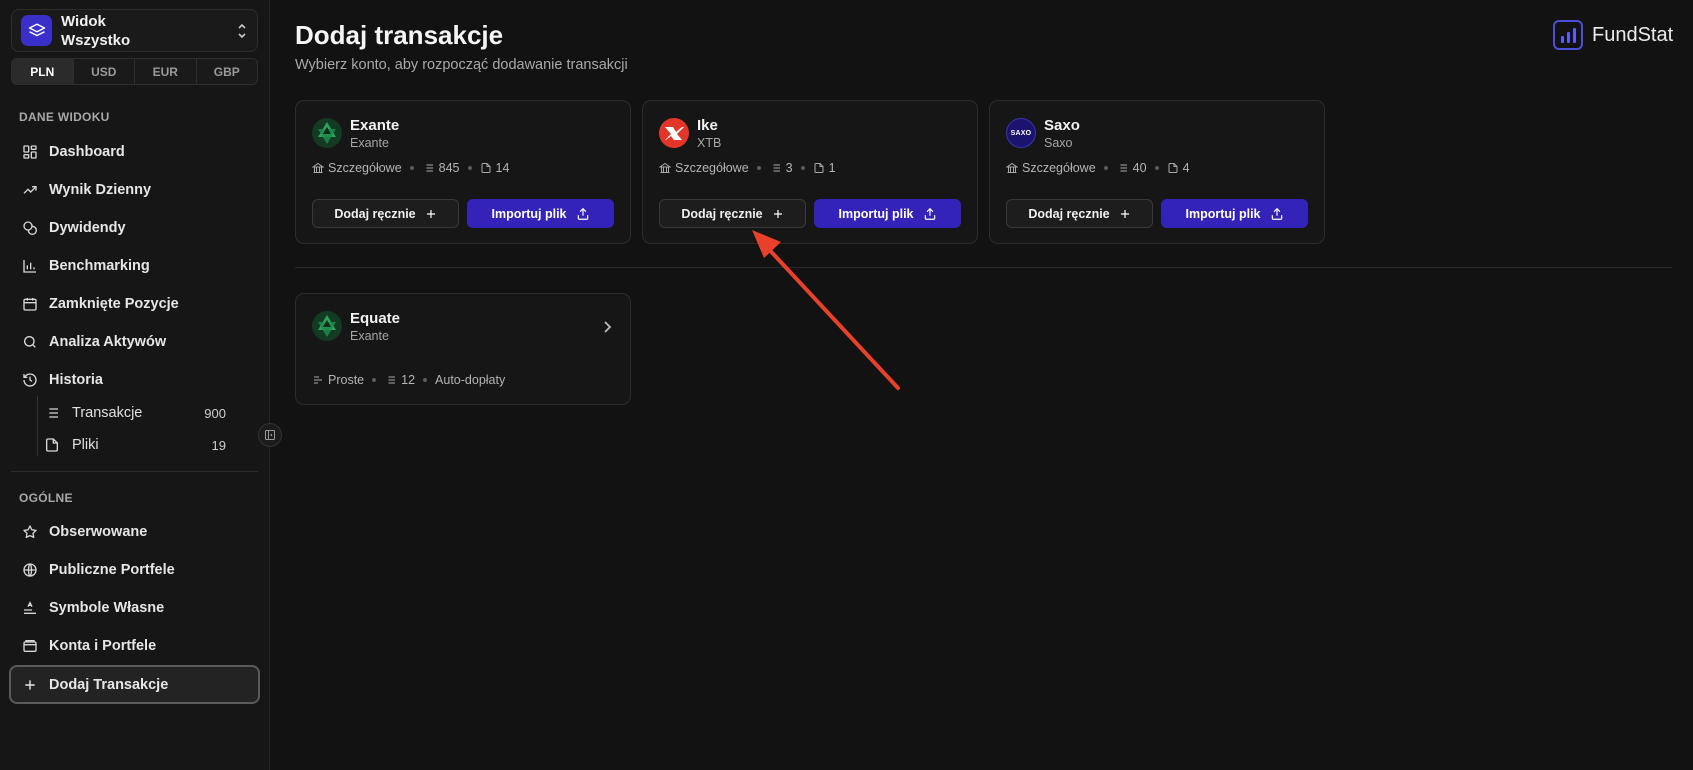 The image size is (1693, 770). I want to click on sidebar-item-benchmarking: Benchmarking, so click(134, 266).